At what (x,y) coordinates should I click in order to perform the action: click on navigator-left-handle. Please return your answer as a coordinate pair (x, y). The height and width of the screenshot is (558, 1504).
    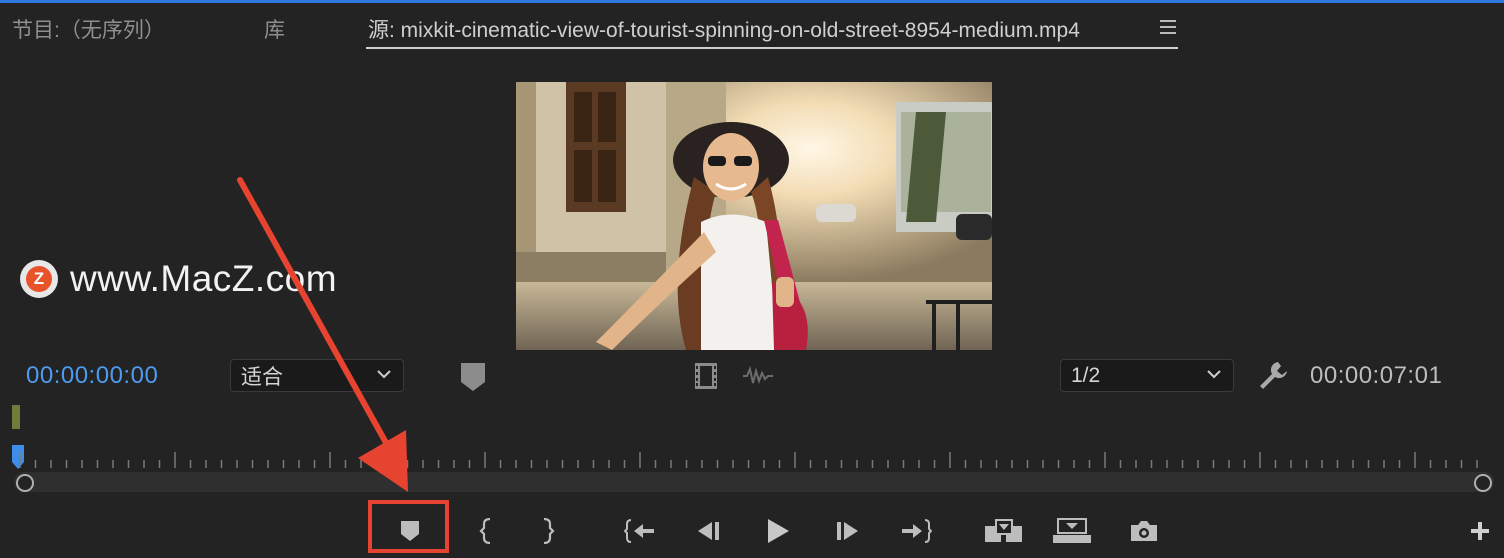
    Looking at the image, I should click on (25, 483).